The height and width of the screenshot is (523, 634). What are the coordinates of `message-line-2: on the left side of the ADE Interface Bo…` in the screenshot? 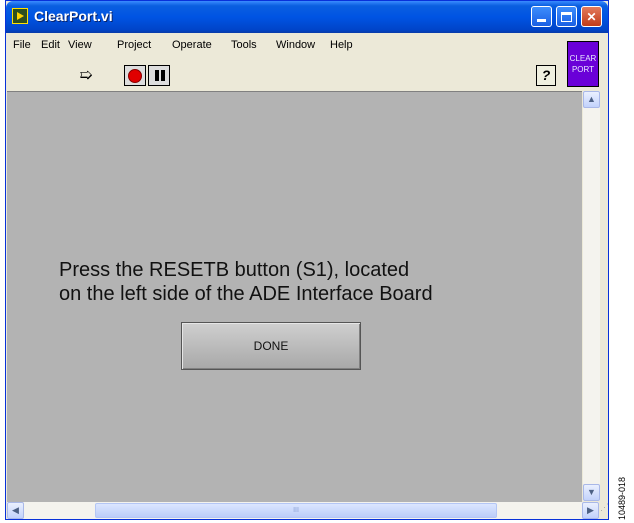 It's located at (246, 294).